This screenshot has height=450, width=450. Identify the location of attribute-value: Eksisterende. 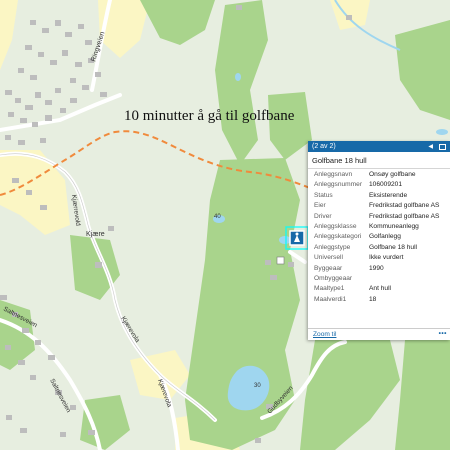
(388, 195).